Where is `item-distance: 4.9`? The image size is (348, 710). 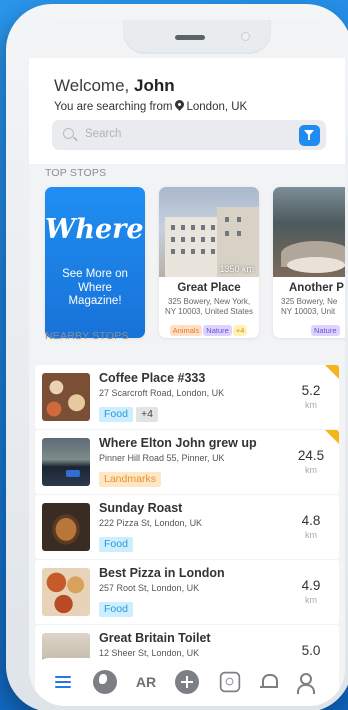 item-distance: 4.9 is located at coordinates (311, 585).